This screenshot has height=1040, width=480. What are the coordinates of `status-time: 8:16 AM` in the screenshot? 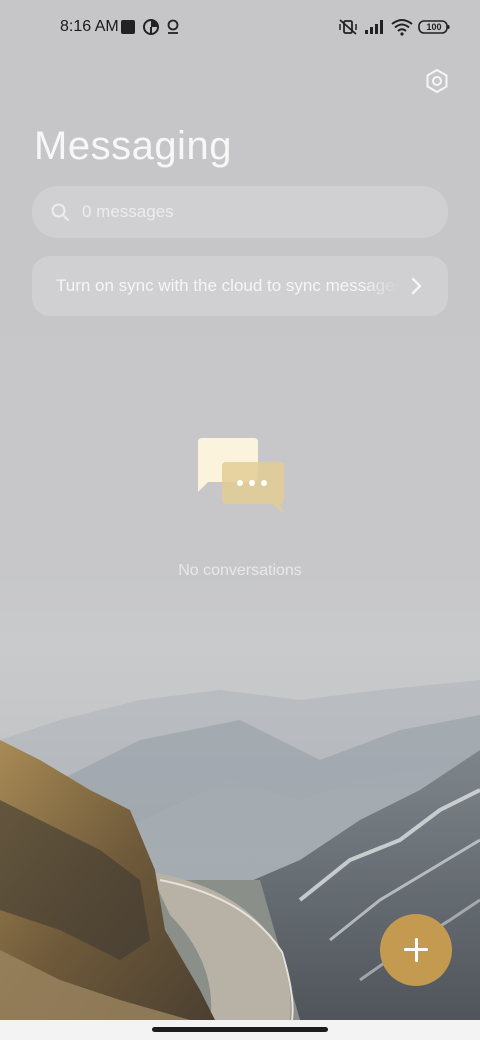 It's located at (89, 26).